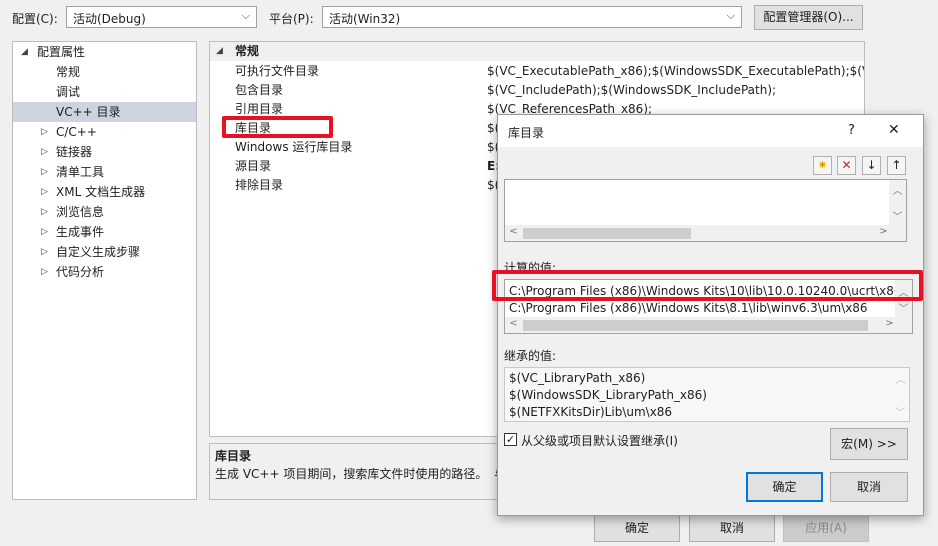 This screenshot has width=938, height=546. What do you see at coordinates (104, 72) in the screenshot?
I see `tree-item-general: 常规` at bounding box center [104, 72].